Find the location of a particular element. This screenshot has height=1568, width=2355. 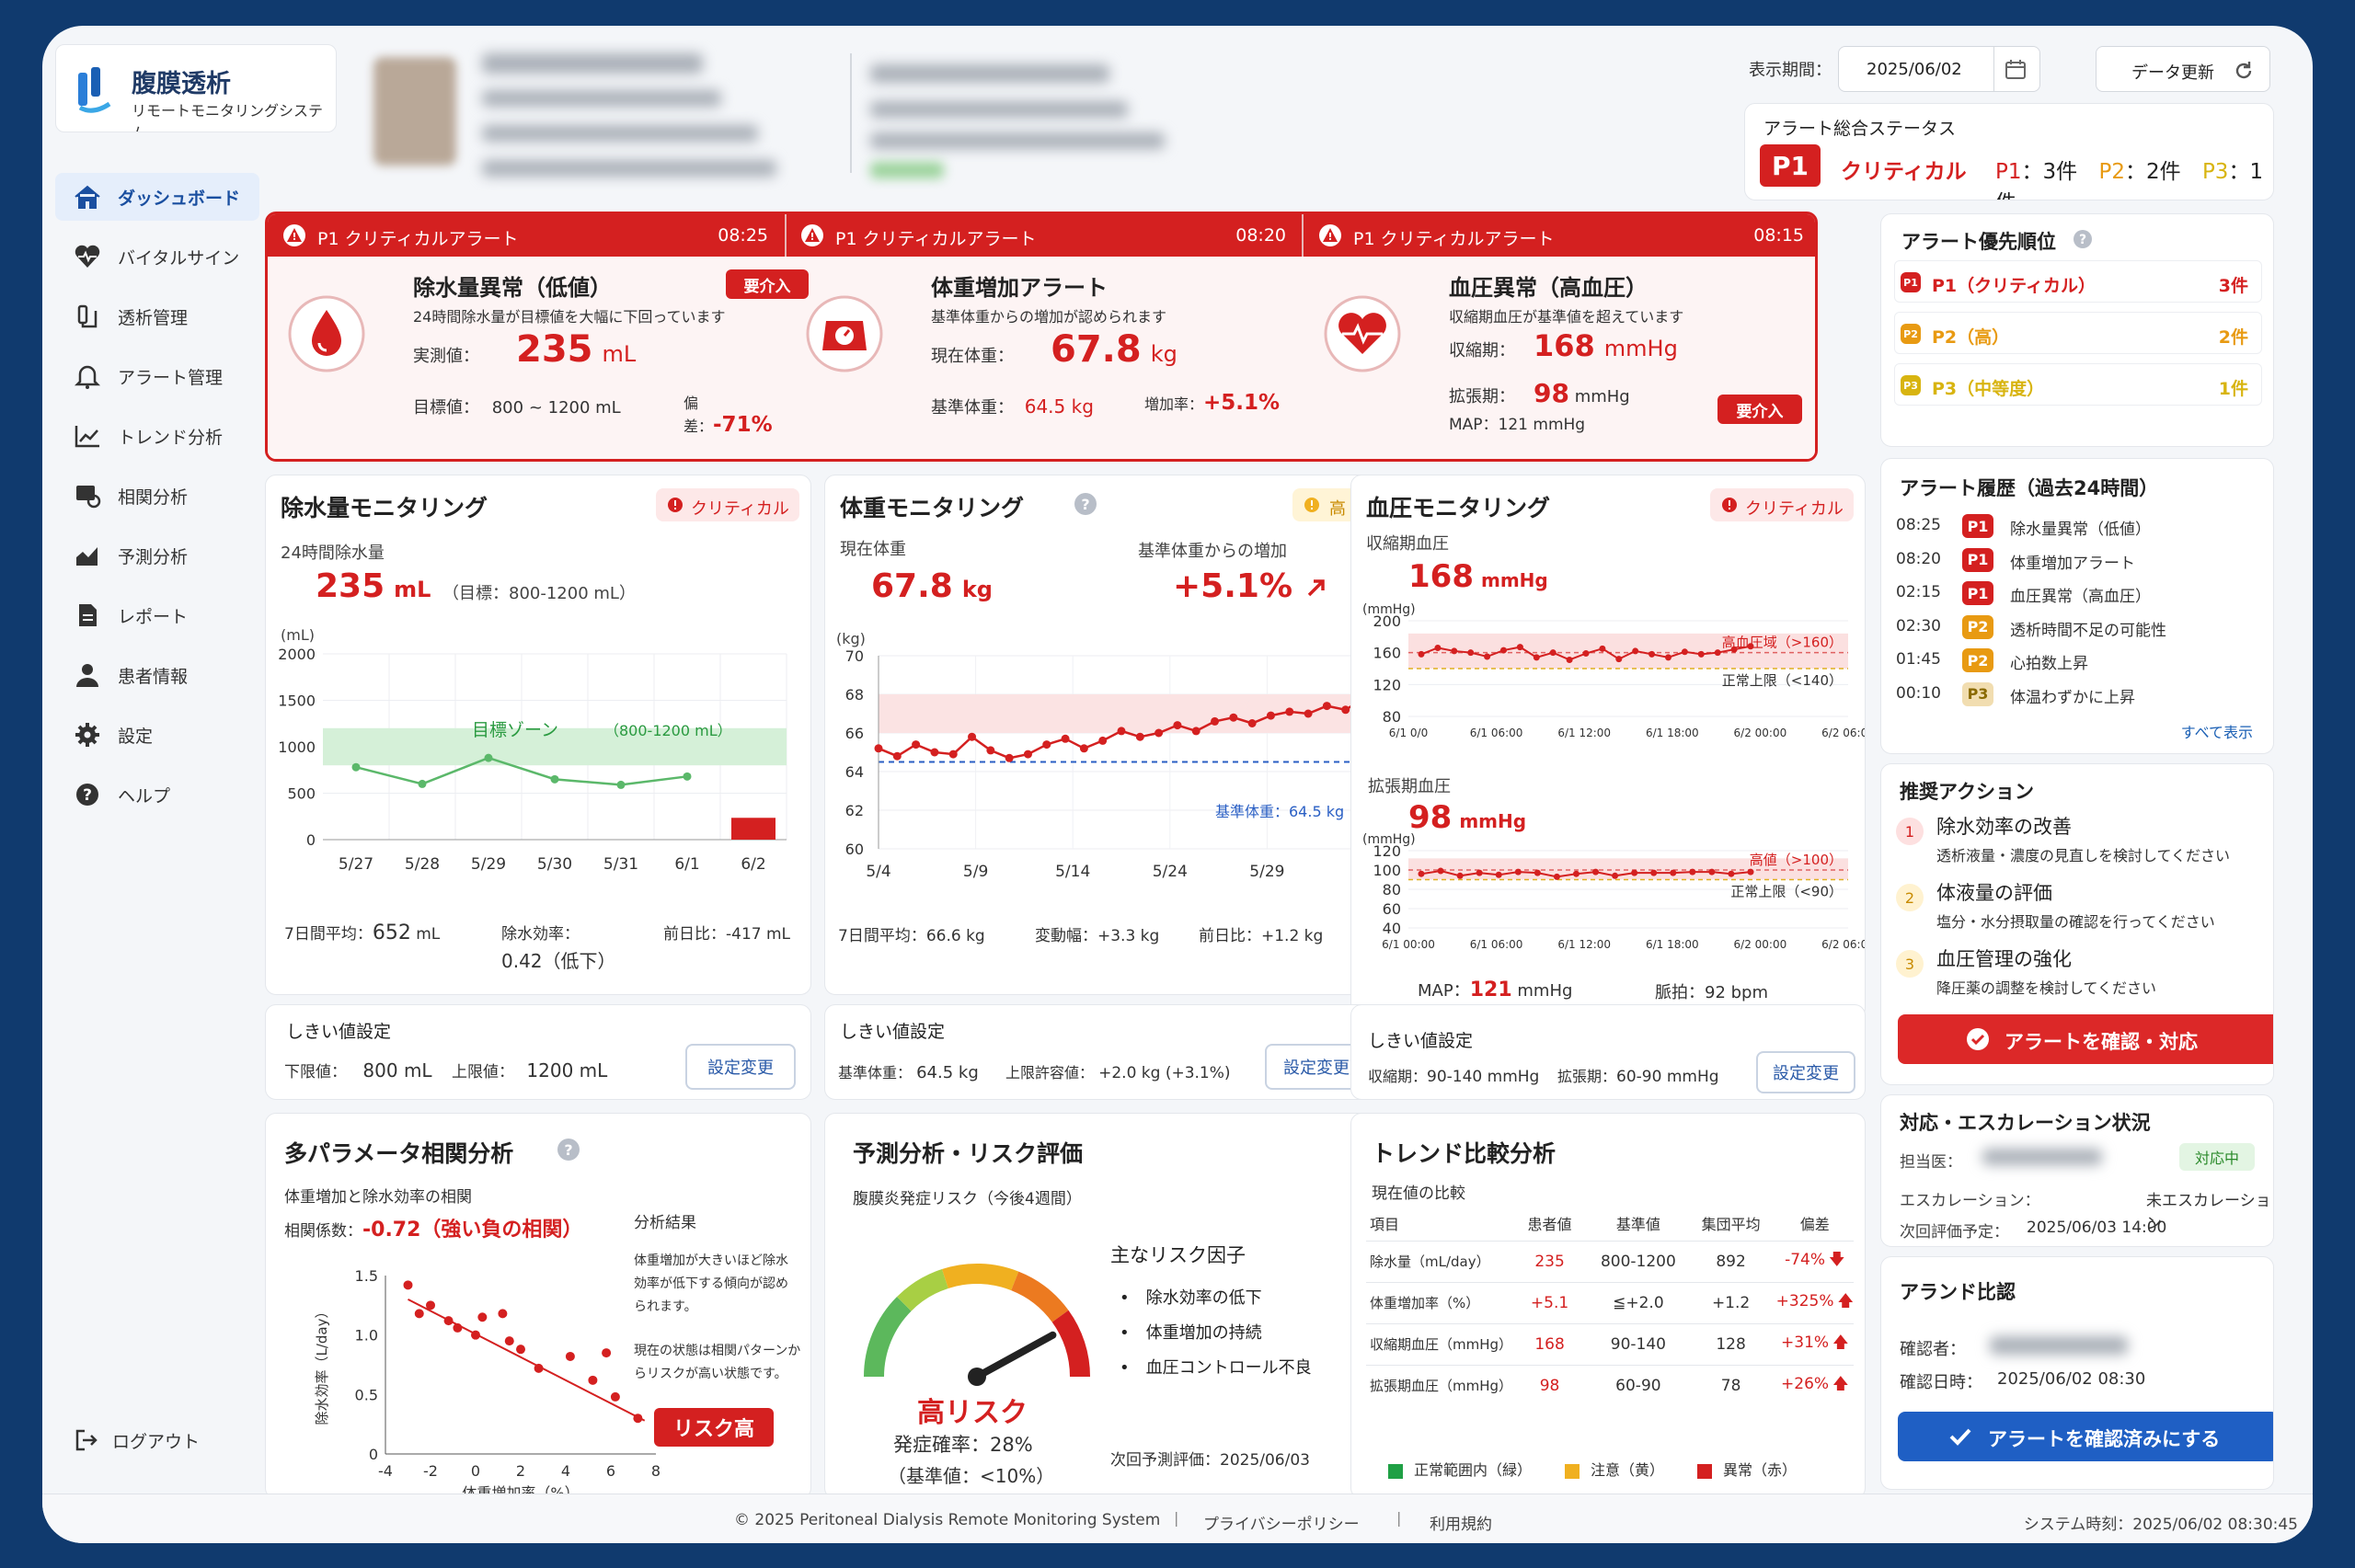

corr-risk-badge: リスク高 is located at coordinates (714, 1427).